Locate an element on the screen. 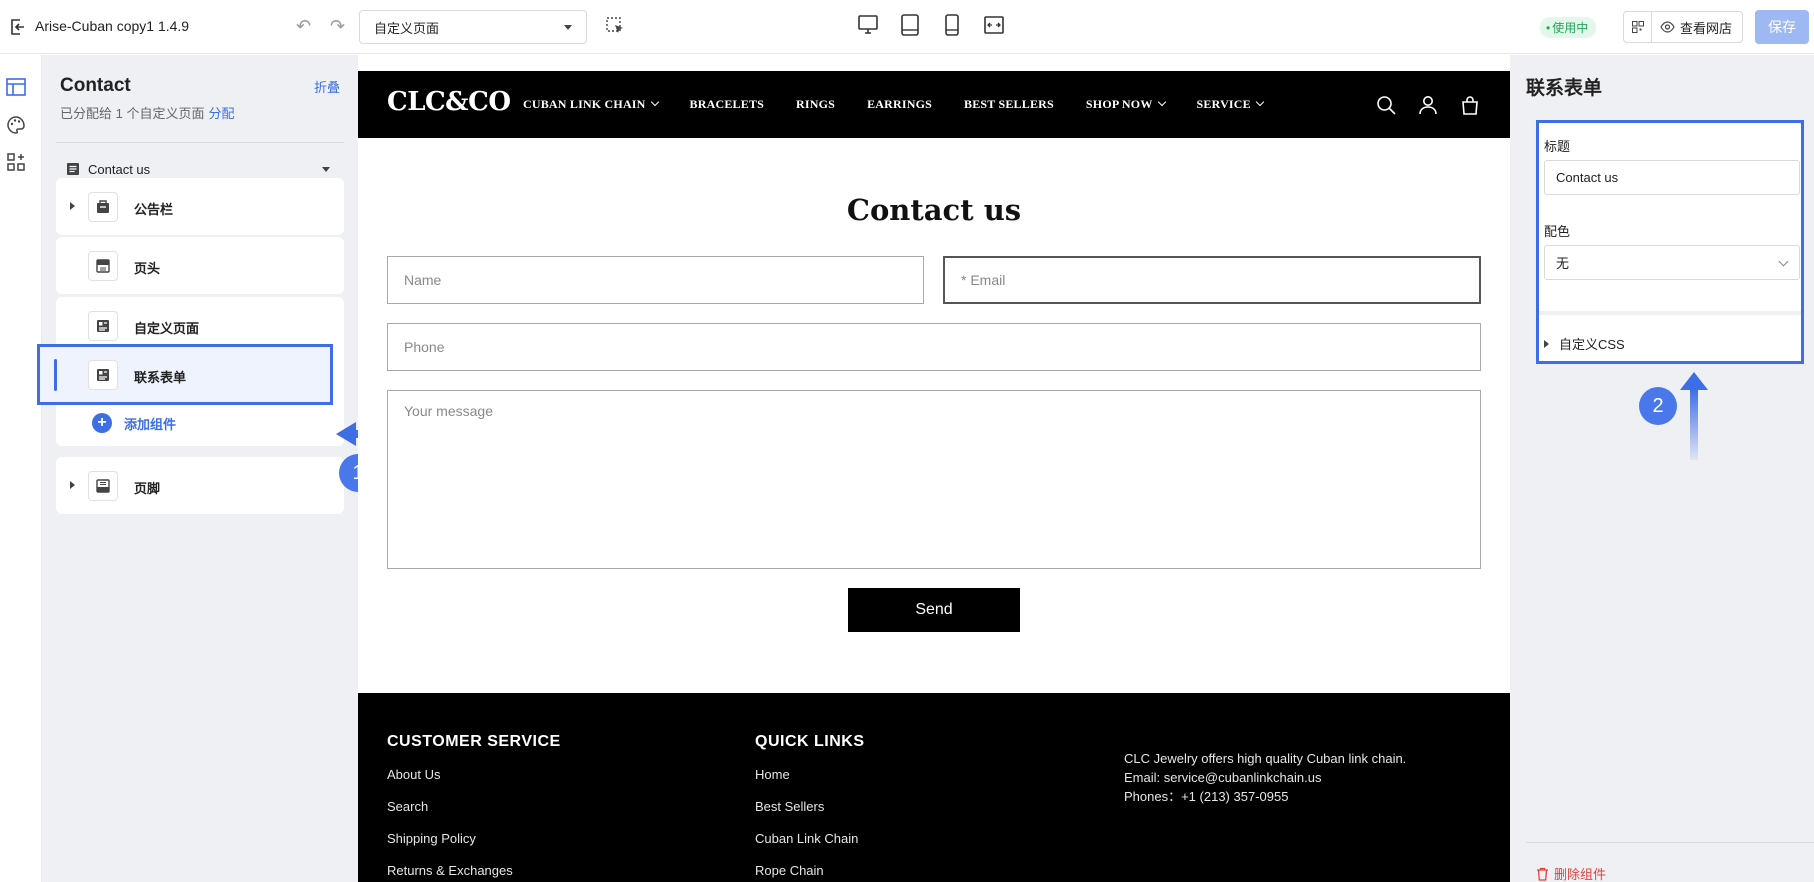 The width and height of the screenshot is (1814, 882). eye-icon is located at coordinates (1667, 27).